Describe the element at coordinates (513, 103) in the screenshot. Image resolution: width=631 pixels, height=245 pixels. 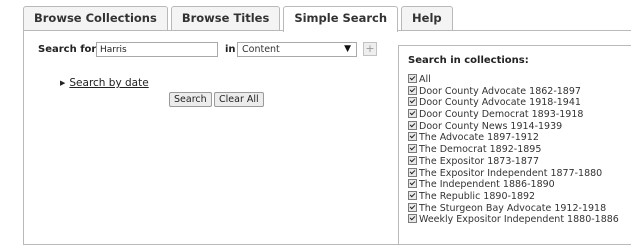
I see `collection-item: Door County Advocate 1918-1941` at that location.